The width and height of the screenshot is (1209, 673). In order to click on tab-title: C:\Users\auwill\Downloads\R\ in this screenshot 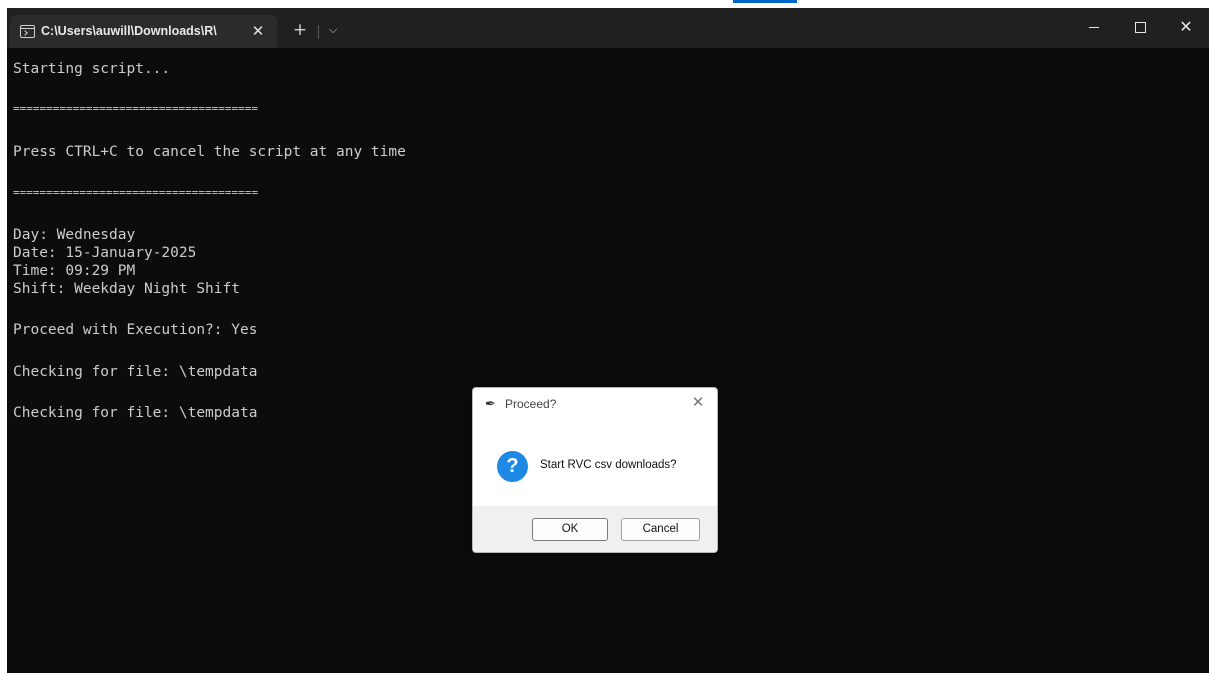, I will do `click(129, 31)`.